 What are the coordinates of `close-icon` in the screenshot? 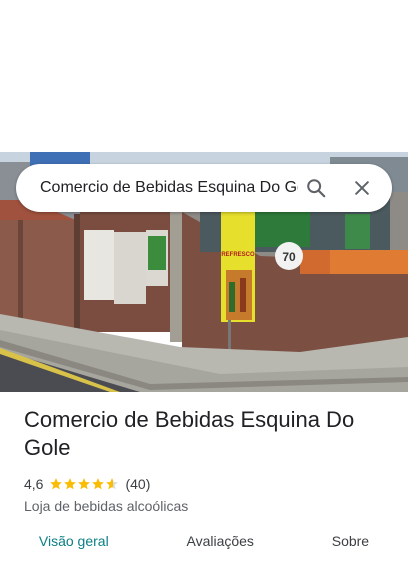 It's located at (362, 188).